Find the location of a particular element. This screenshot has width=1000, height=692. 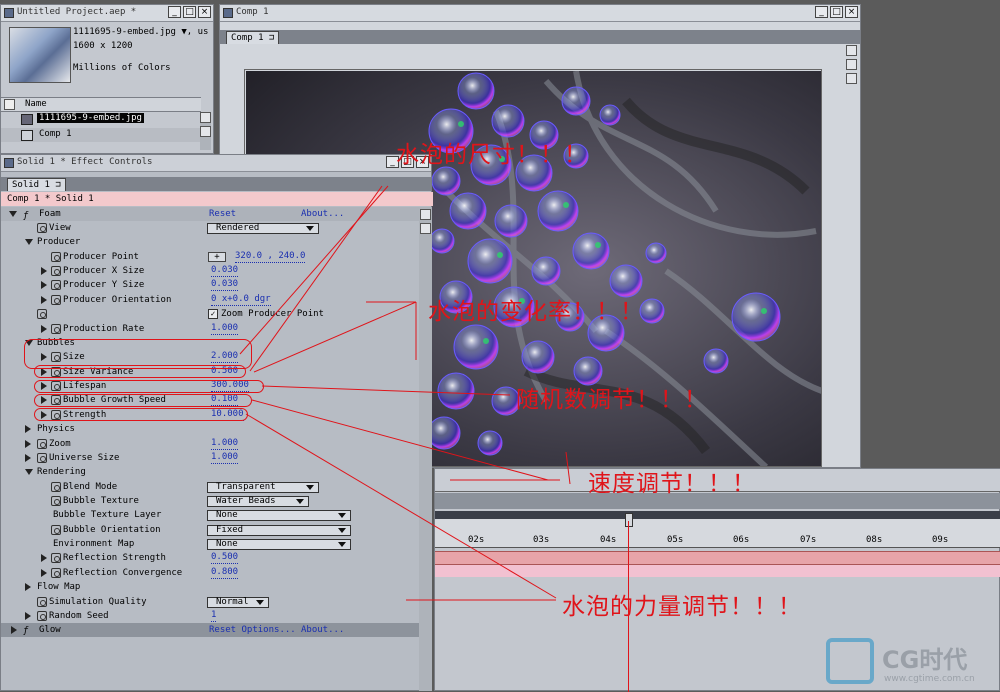

annotation-speed: 速度调节！！！ is located at coordinates (672, 484).